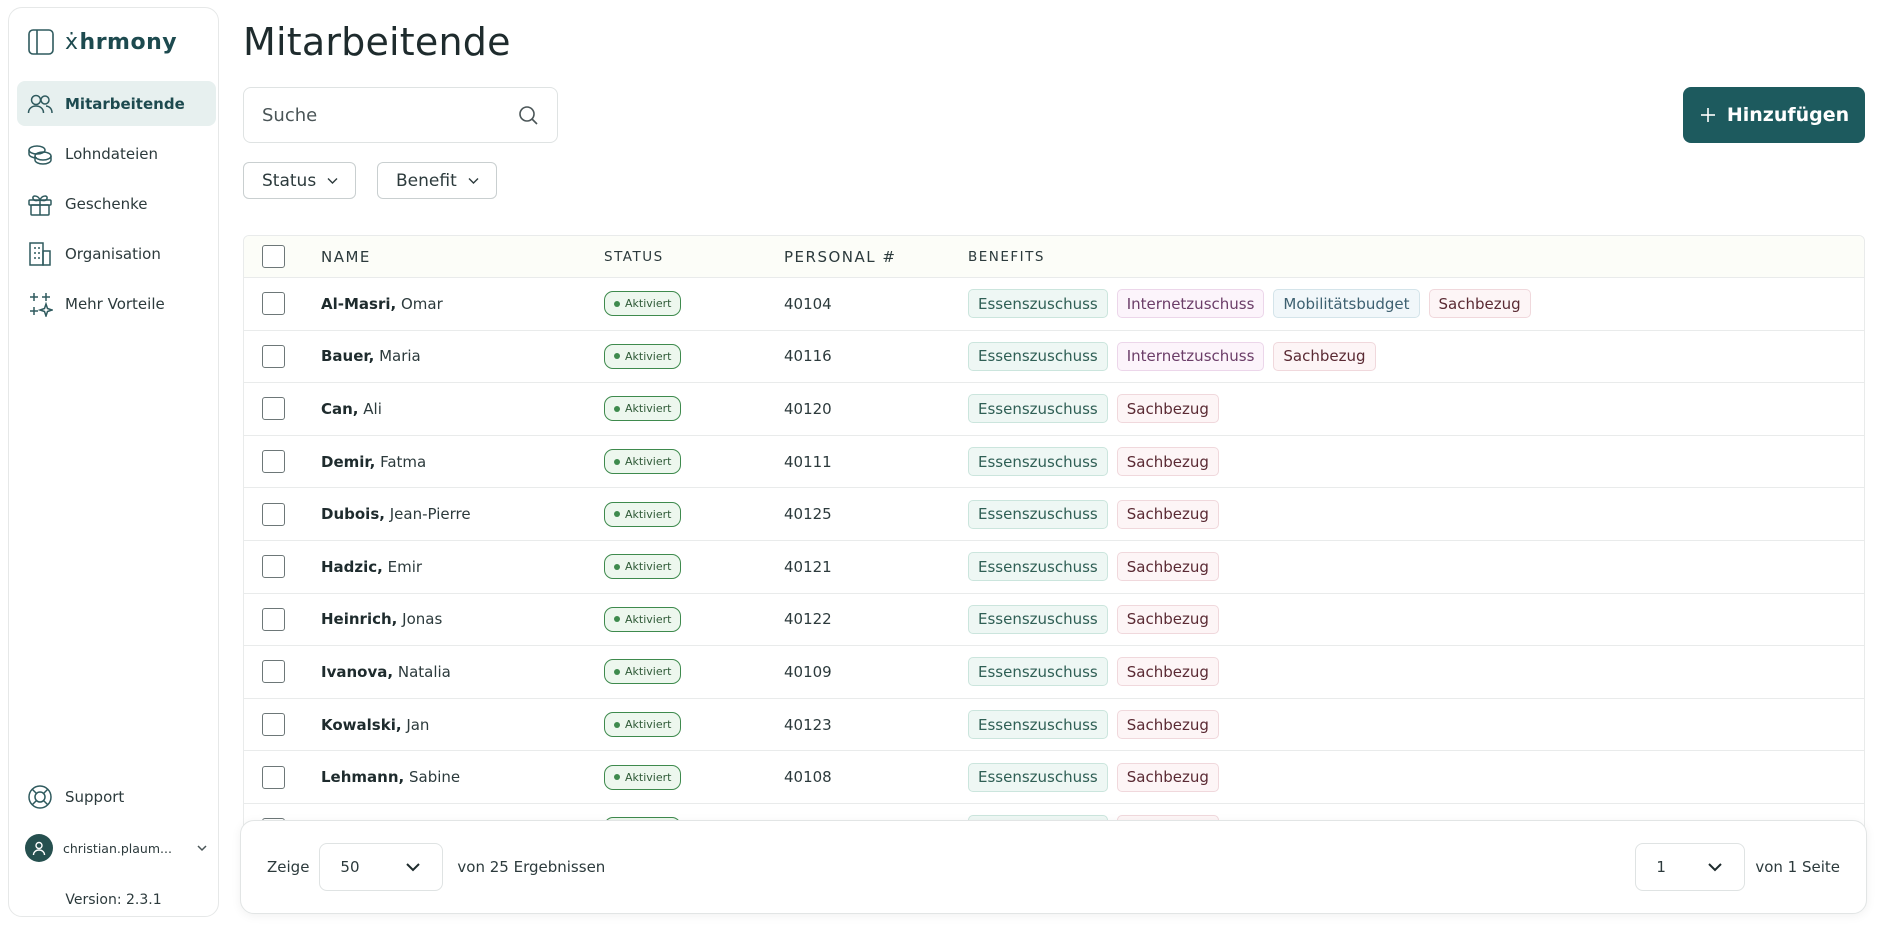  What do you see at coordinates (273, 256) in the screenshot?
I see `select-all-checkbox` at bounding box center [273, 256].